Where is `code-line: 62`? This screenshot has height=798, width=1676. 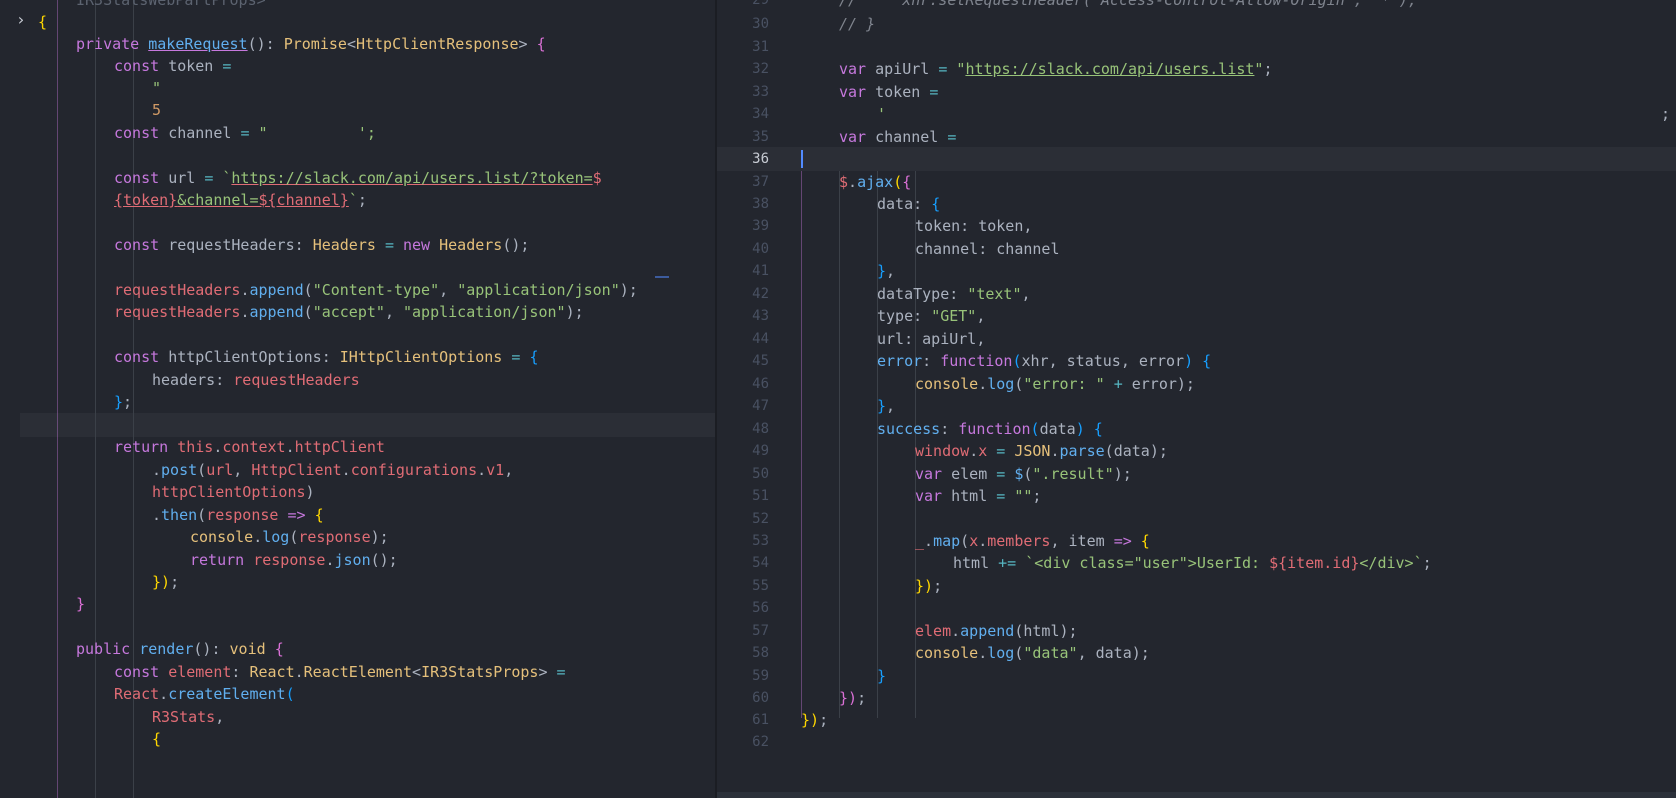 code-line: 62 is located at coordinates (1196, 742).